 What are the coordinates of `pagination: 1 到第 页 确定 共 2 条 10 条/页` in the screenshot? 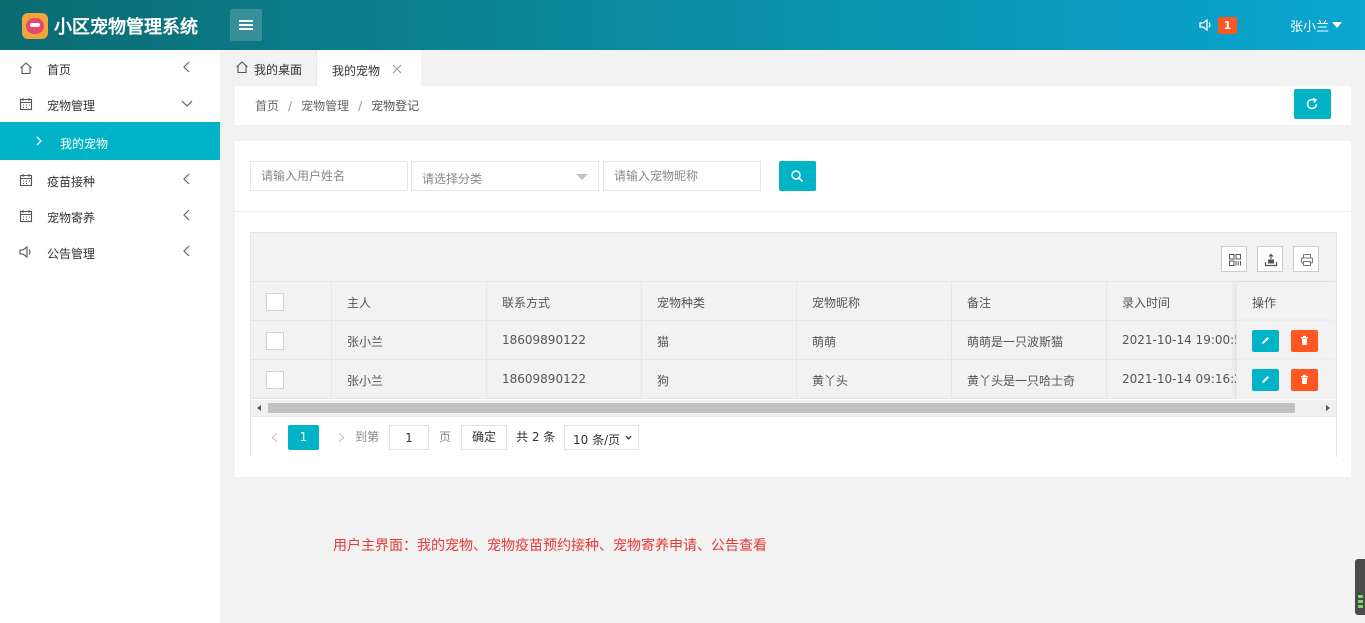 It's located at (793, 436).